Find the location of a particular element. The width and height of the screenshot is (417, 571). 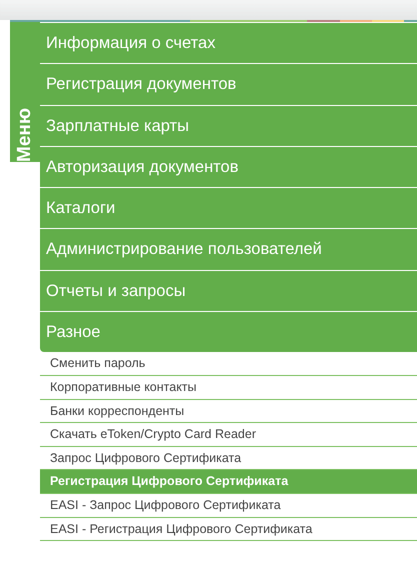

submenu-item: Банки корреспонденты is located at coordinates (228, 412).